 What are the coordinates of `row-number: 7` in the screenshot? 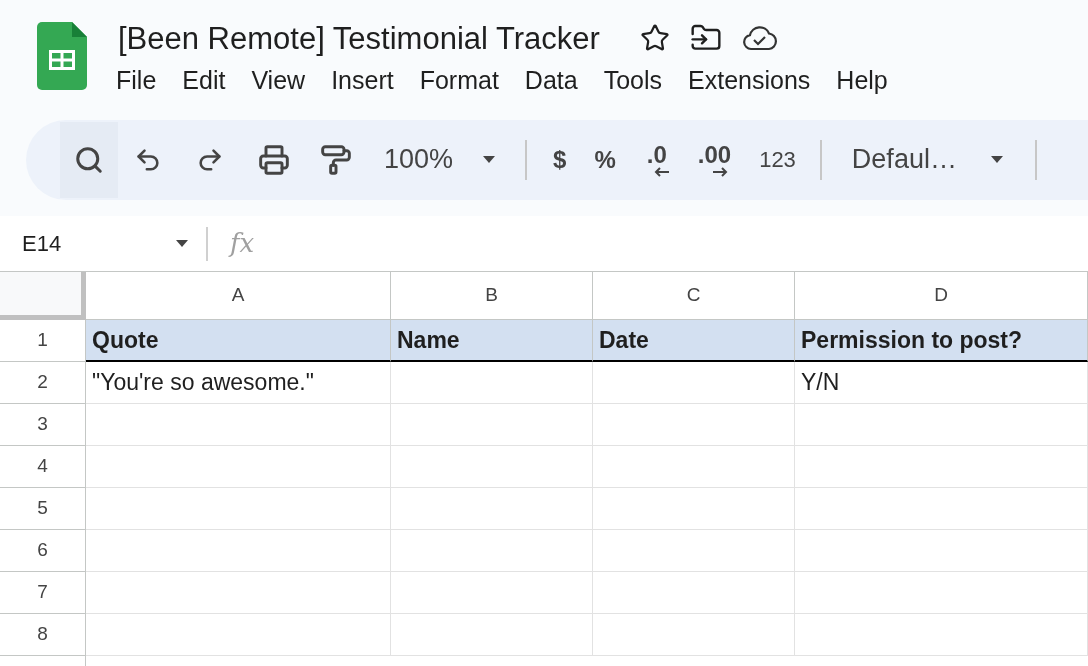 It's located at (43, 593).